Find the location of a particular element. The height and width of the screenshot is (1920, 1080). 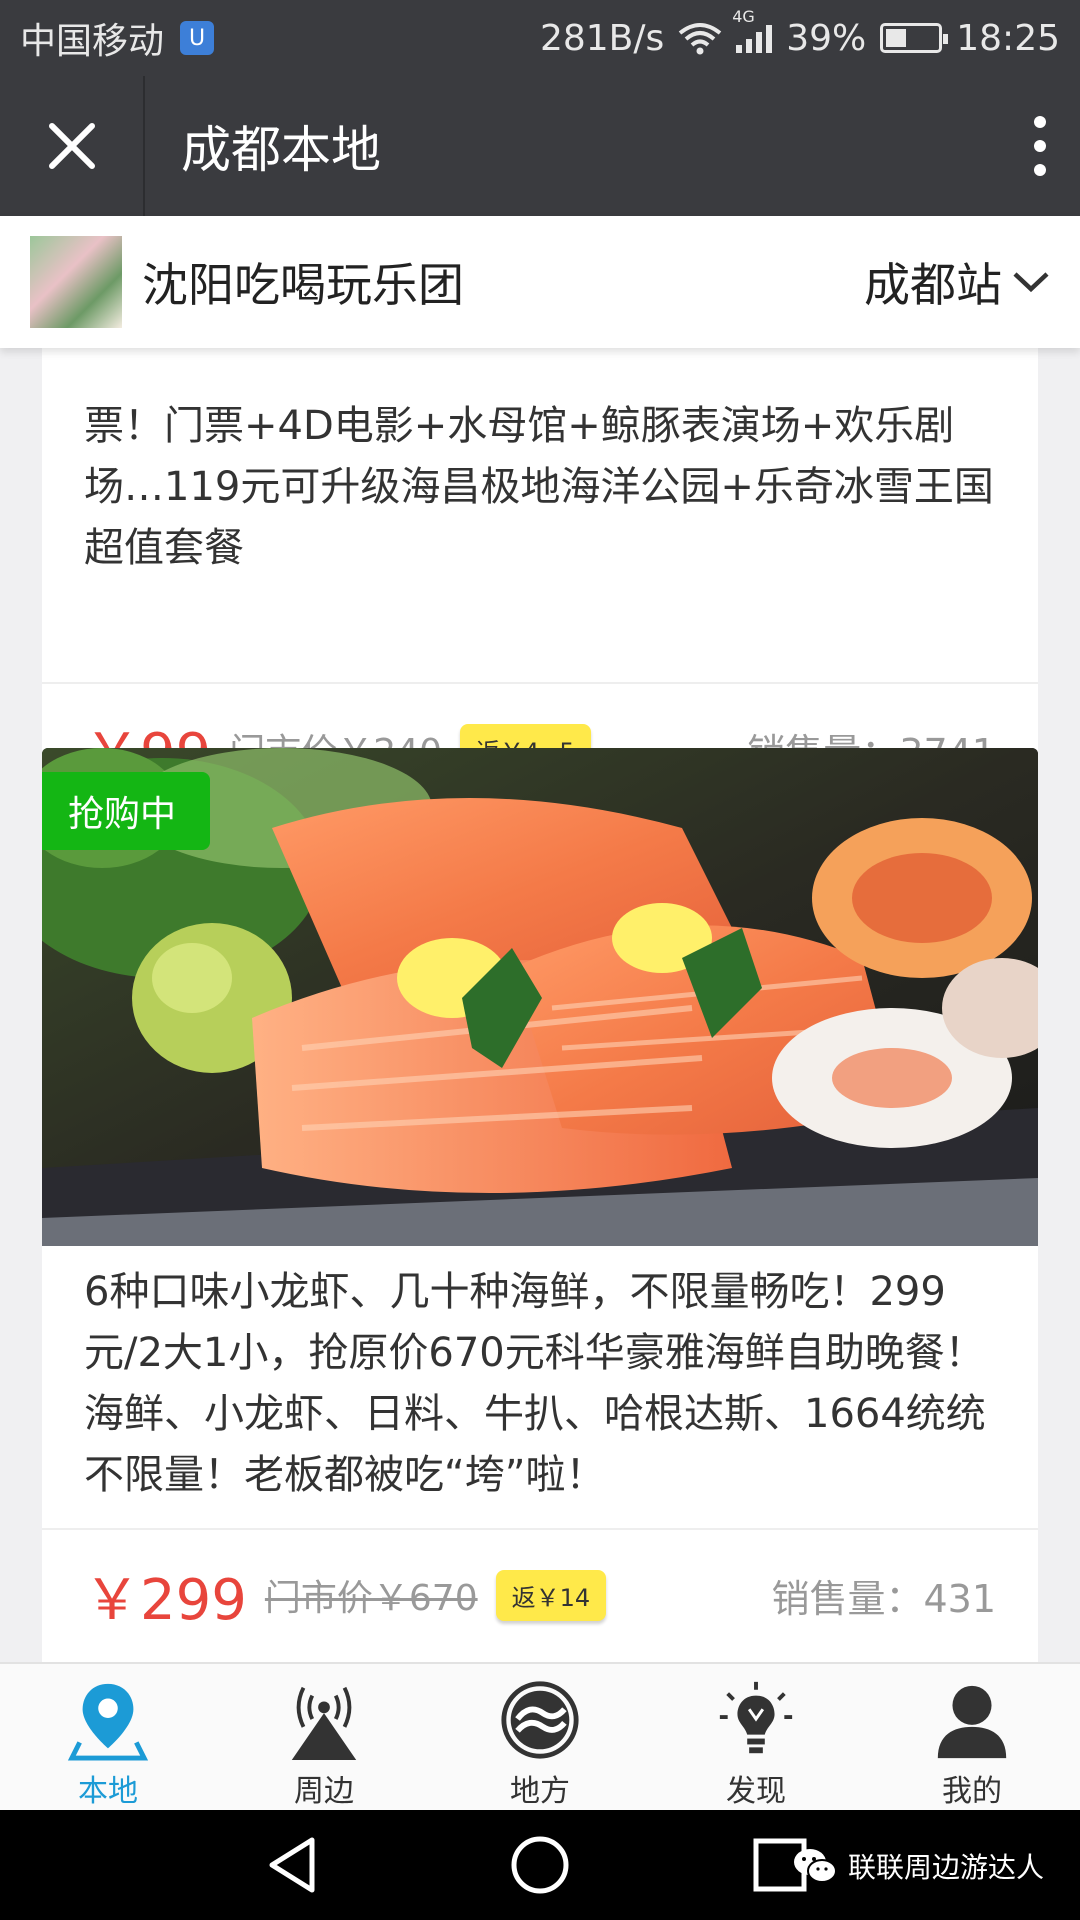

group-header: 沈阳吃喝玩乐团 成都站 is located at coordinates (540, 282).